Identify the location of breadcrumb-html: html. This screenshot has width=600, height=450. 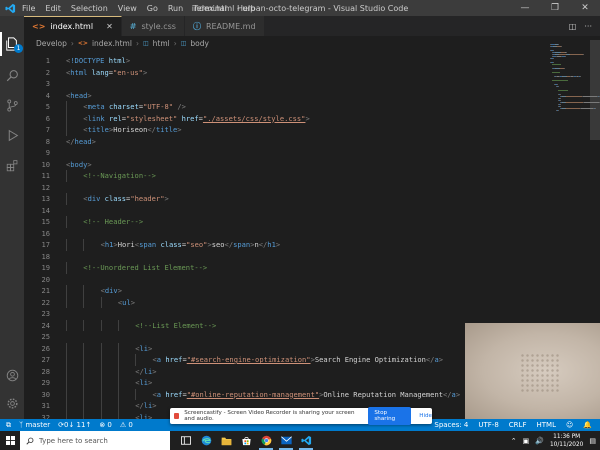
(161, 43).